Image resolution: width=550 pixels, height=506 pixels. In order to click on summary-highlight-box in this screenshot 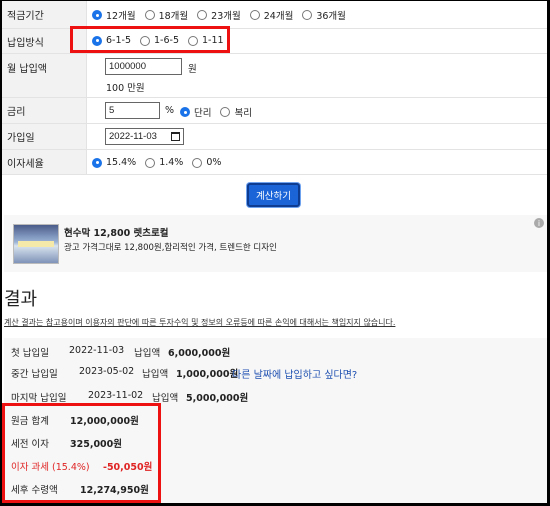, I will do `click(81, 453)`.